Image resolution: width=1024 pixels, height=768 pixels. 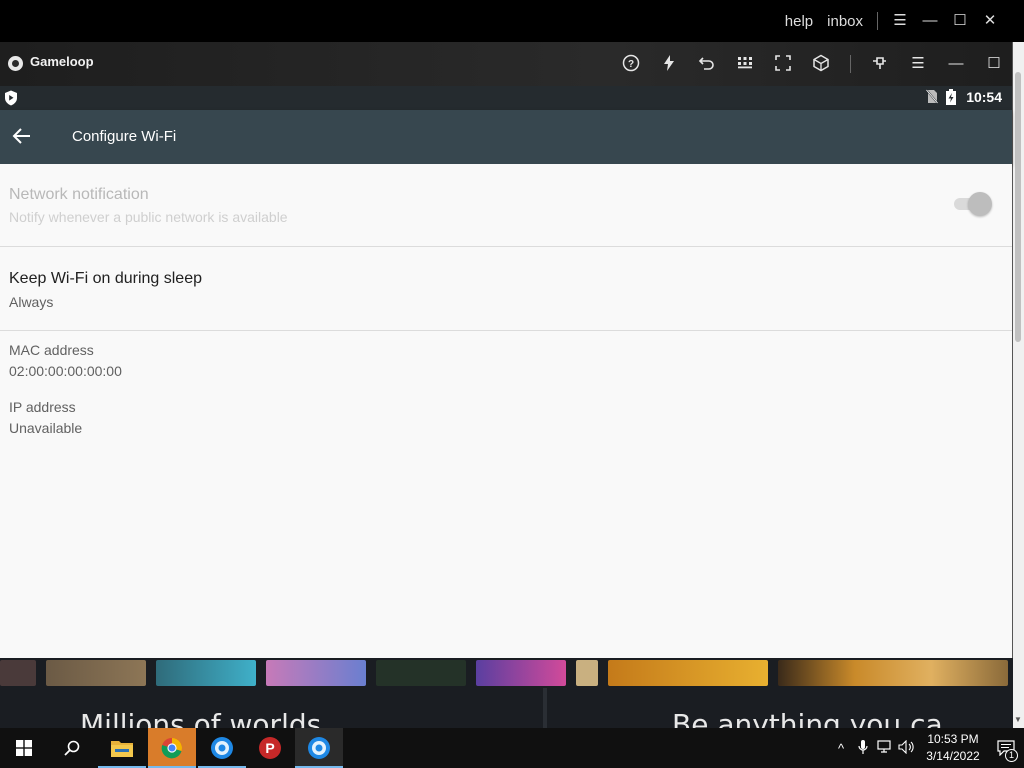 I want to click on ip-address-title: IP address, so click(x=42, y=407).